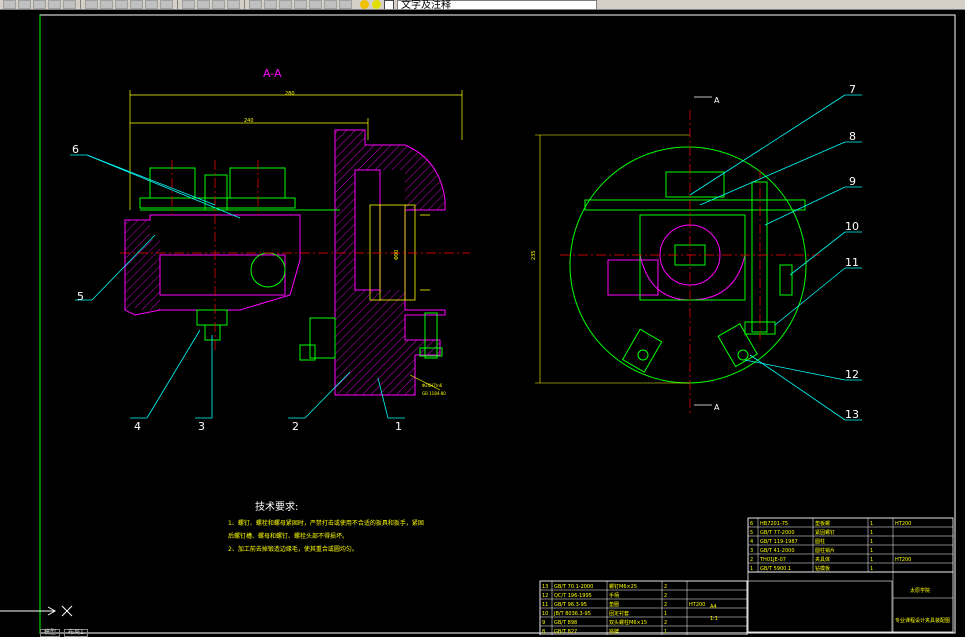 The image size is (965, 637). Describe the element at coordinates (714, 619) in the screenshot. I see `drawing-scale: 1:1` at that location.